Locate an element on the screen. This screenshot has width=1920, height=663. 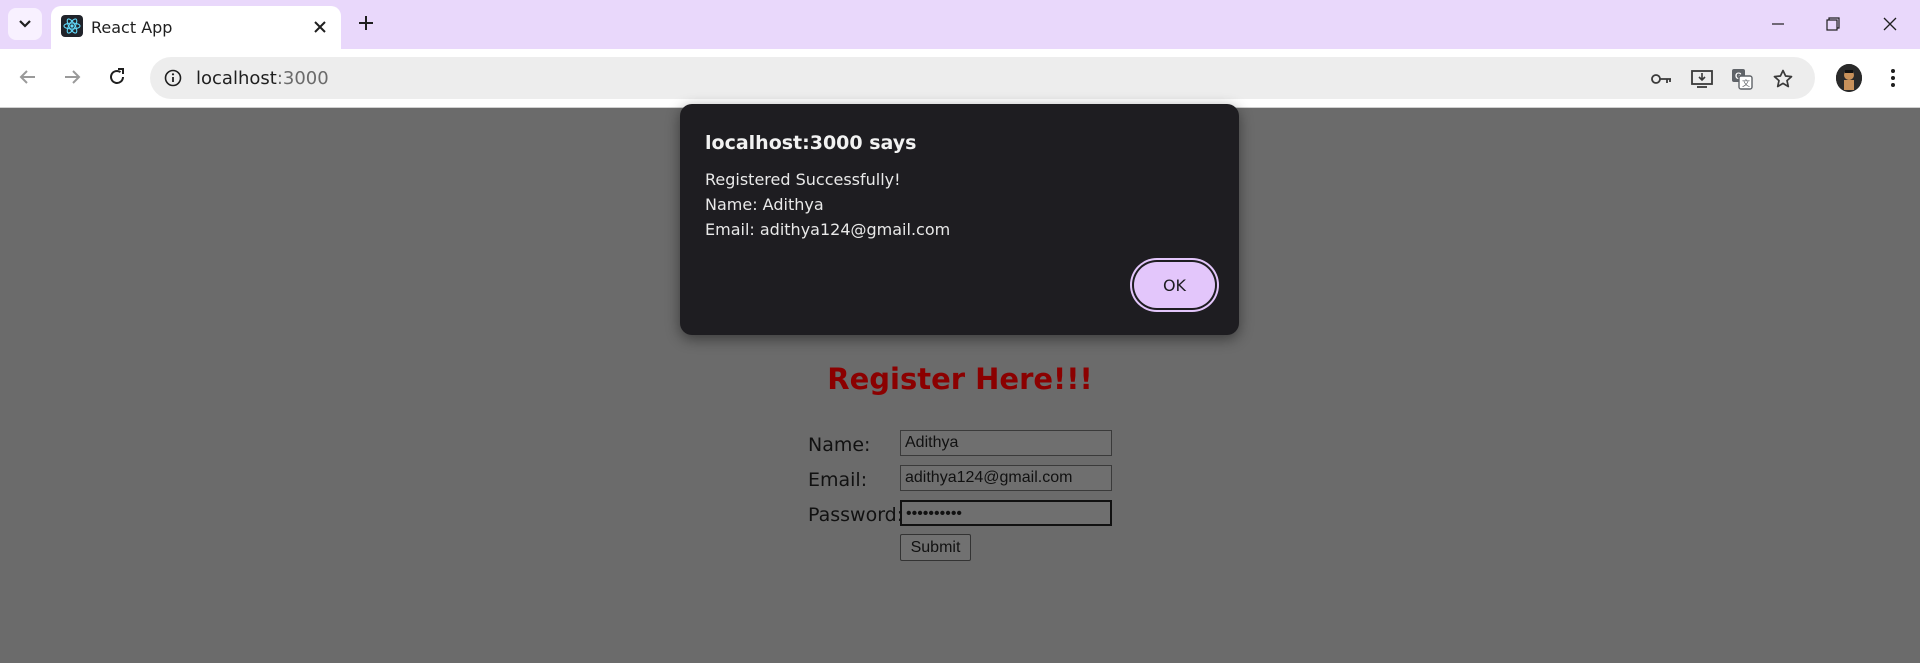
browser-menu-button is located at coordinates (1893, 78).